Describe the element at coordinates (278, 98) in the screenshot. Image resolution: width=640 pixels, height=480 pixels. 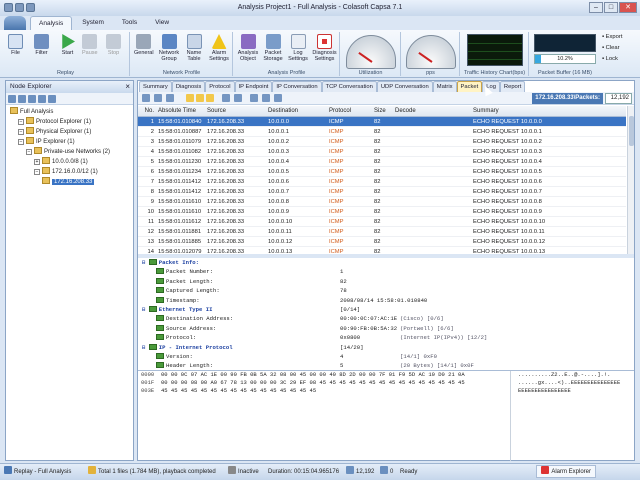
I see `settings-icon` at that location.